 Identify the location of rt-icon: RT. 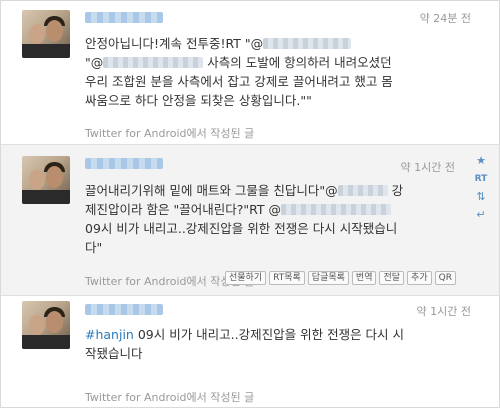
(481, 179).